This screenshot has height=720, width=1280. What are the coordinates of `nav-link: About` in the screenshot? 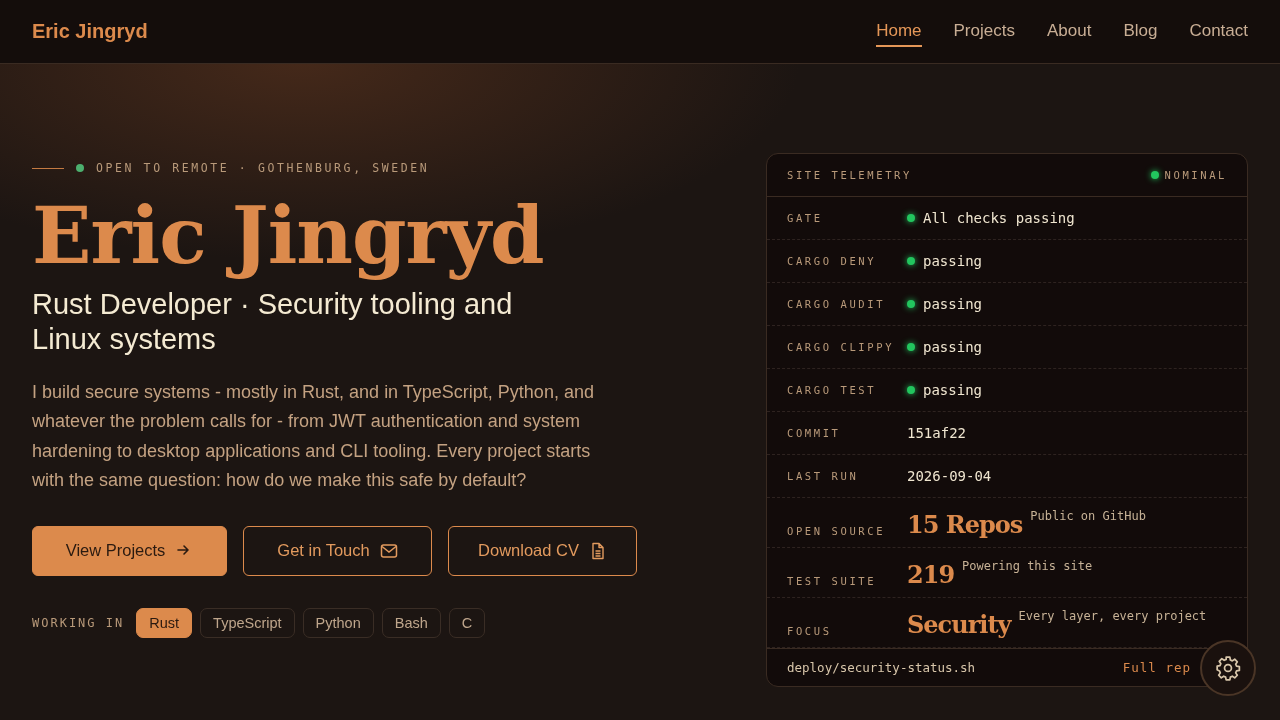 It's located at (1069, 31).